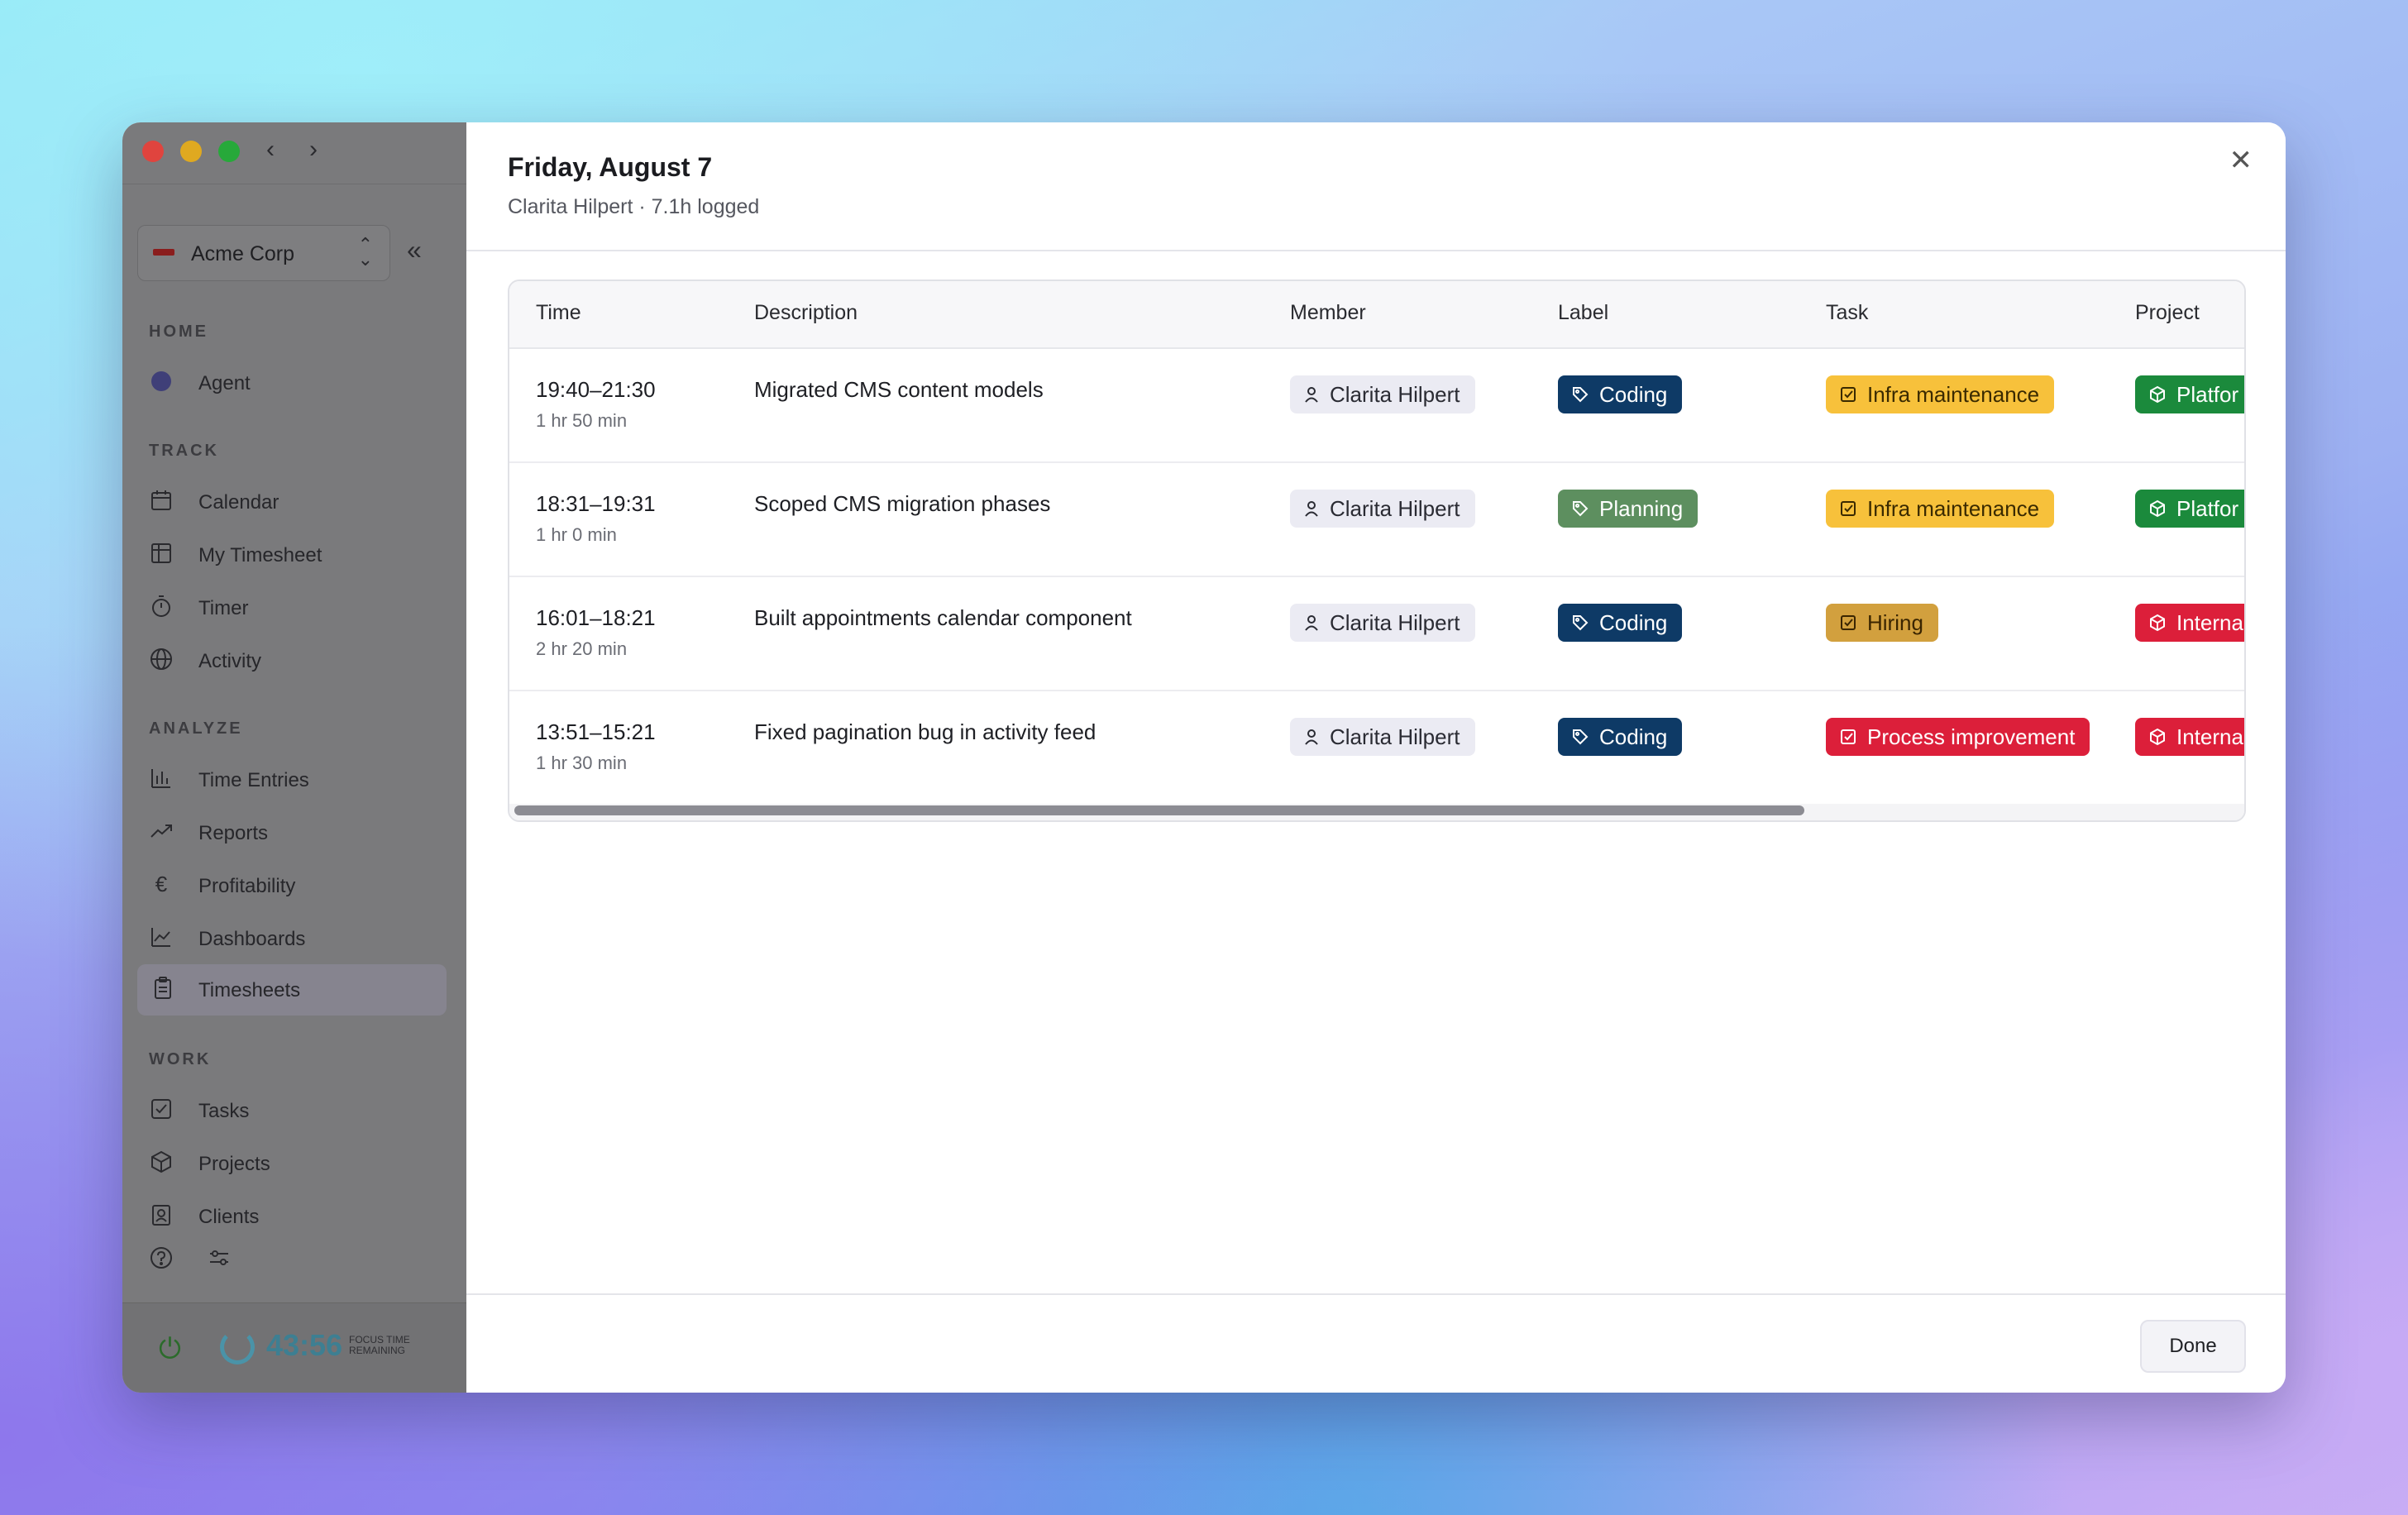 The width and height of the screenshot is (2408, 1515). I want to click on focus-label-line-2: REMAINING, so click(377, 1350).